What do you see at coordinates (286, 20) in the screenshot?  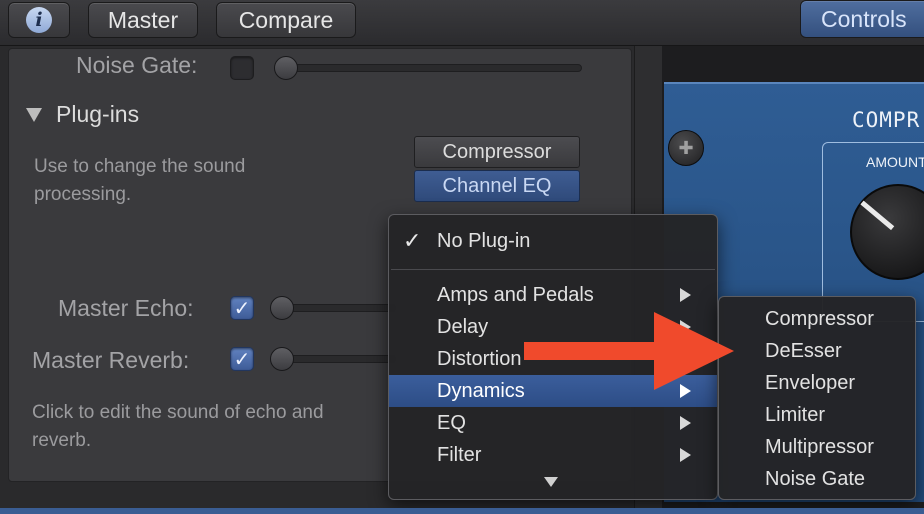 I see `compare-button: Compare` at bounding box center [286, 20].